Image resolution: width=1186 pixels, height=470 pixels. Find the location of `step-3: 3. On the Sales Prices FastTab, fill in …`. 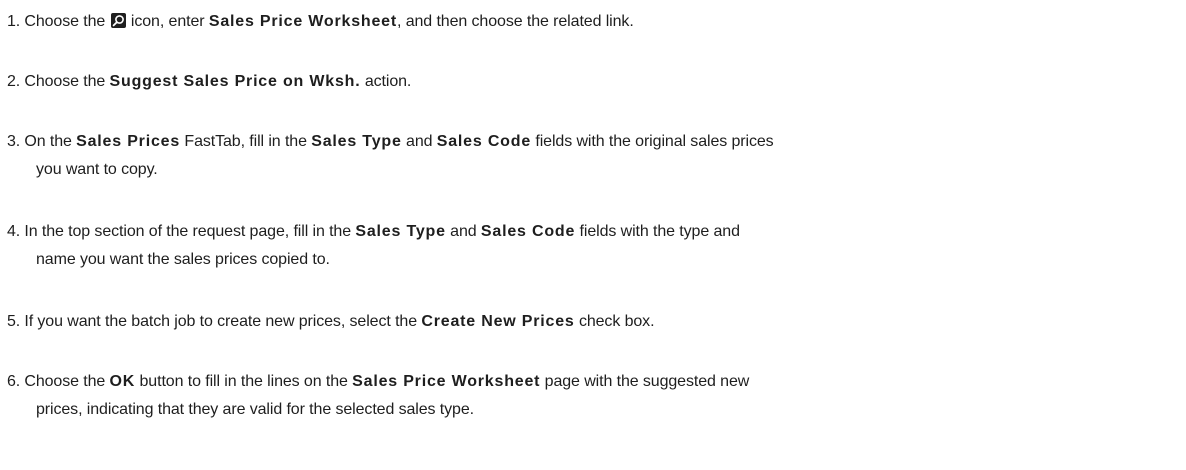

step-3: 3. On the Sales Prices FastTab, fill in … is located at coordinates (585, 156).